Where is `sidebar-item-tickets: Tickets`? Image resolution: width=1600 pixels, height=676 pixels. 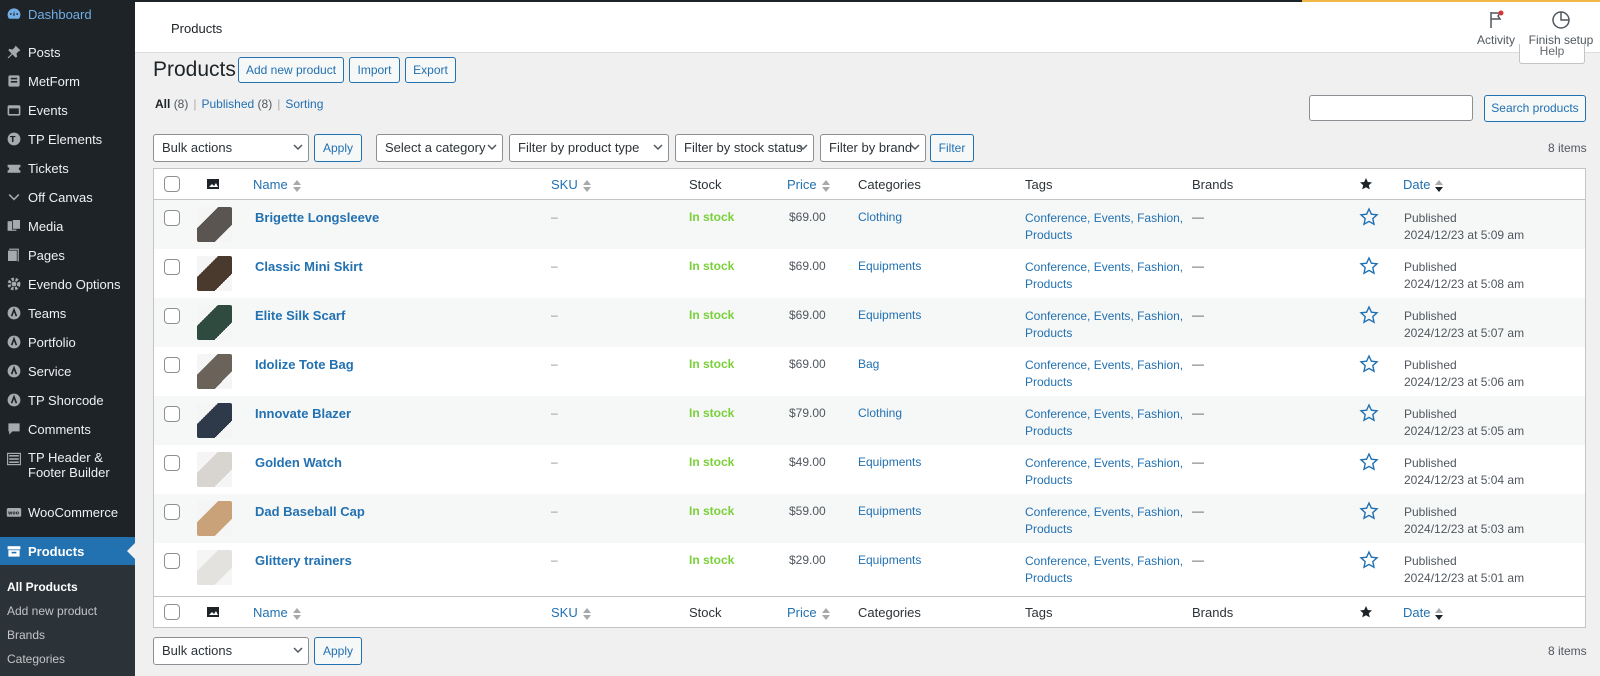
sidebar-item-tickets: Tickets is located at coordinates (67, 168).